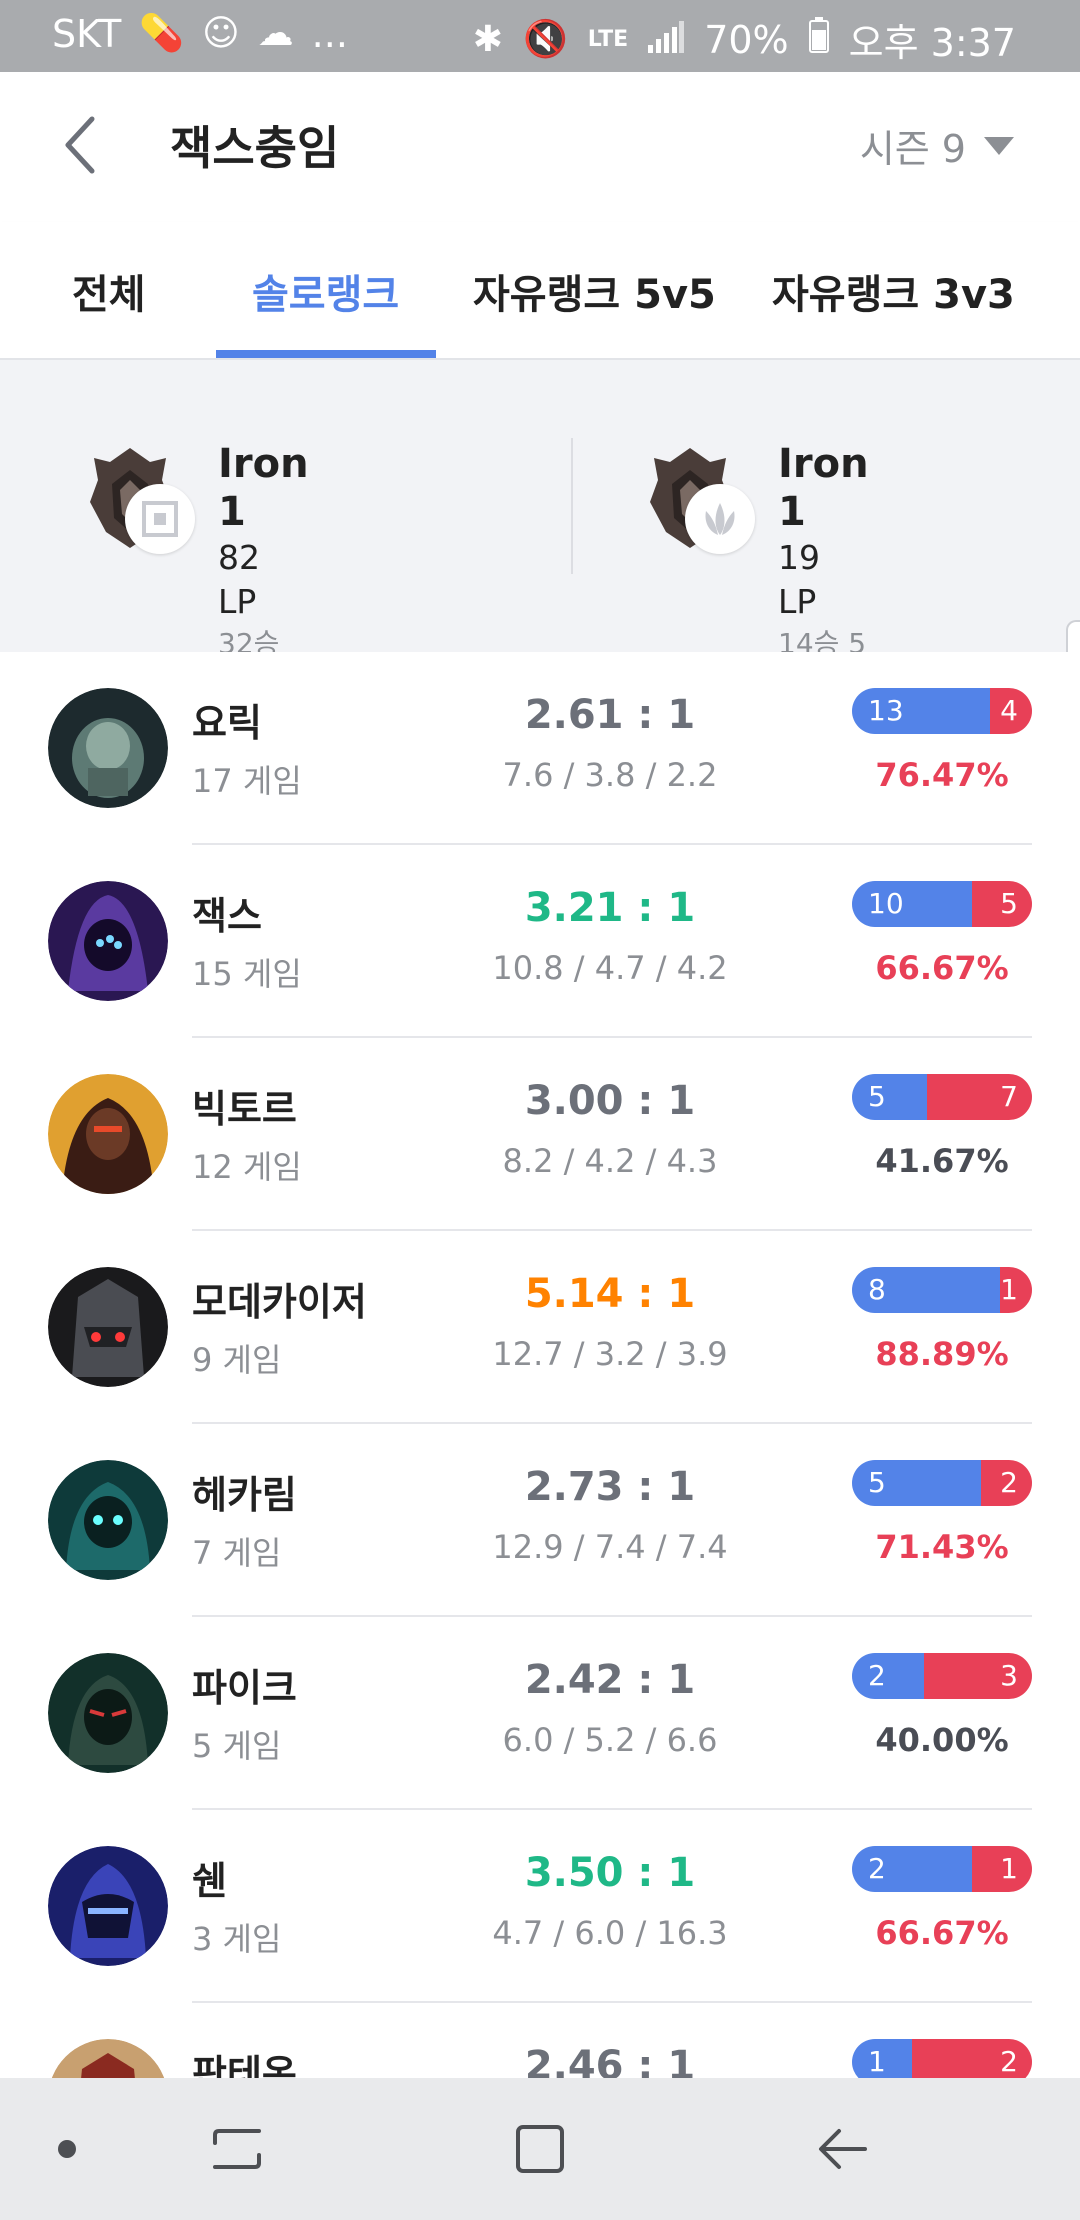 The height and width of the screenshot is (2220, 1080). Describe the element at coordinates (610, 1680) in the screenshot. I see `kda-ratio: 2.42 : 1` at that location.